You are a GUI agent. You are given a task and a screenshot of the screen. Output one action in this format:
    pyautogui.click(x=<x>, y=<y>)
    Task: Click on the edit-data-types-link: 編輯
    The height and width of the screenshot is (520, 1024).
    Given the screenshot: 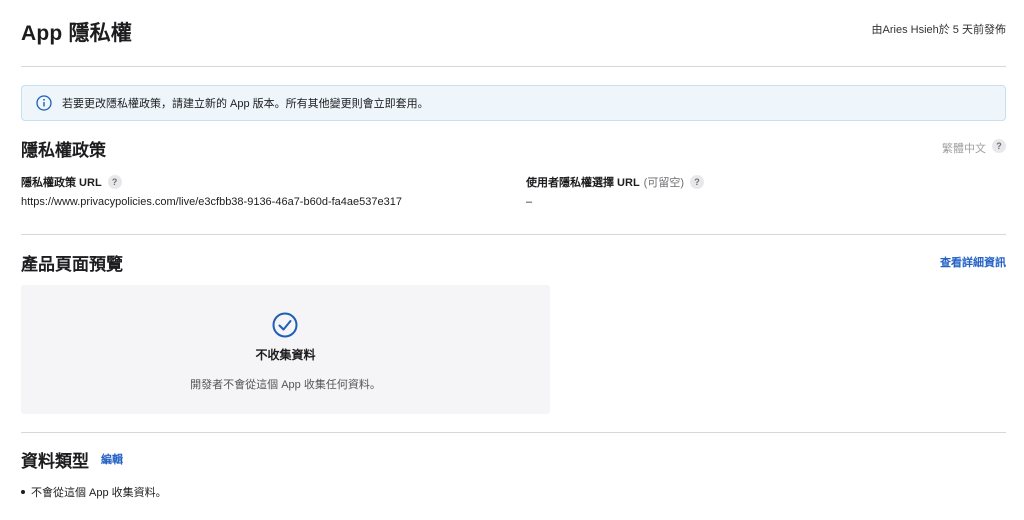 What is the action you would take?
    pyautogui.click(x=112, y=459)
    